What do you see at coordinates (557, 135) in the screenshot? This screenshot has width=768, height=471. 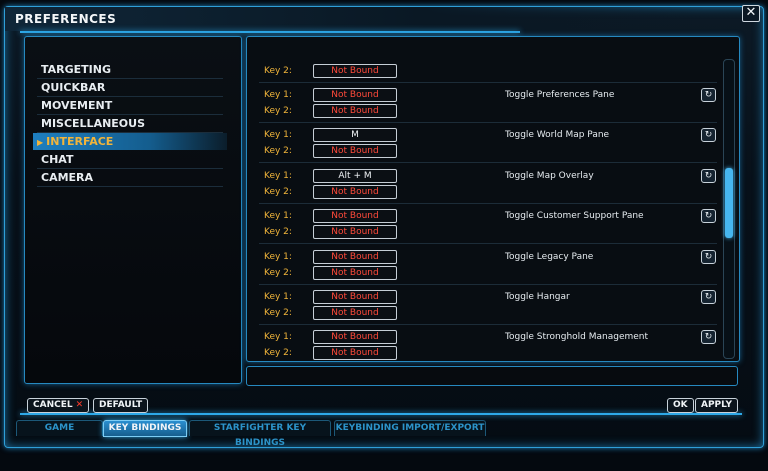 I see `action-label: Toggle World Map Pane` at bounding box center [557, 135].